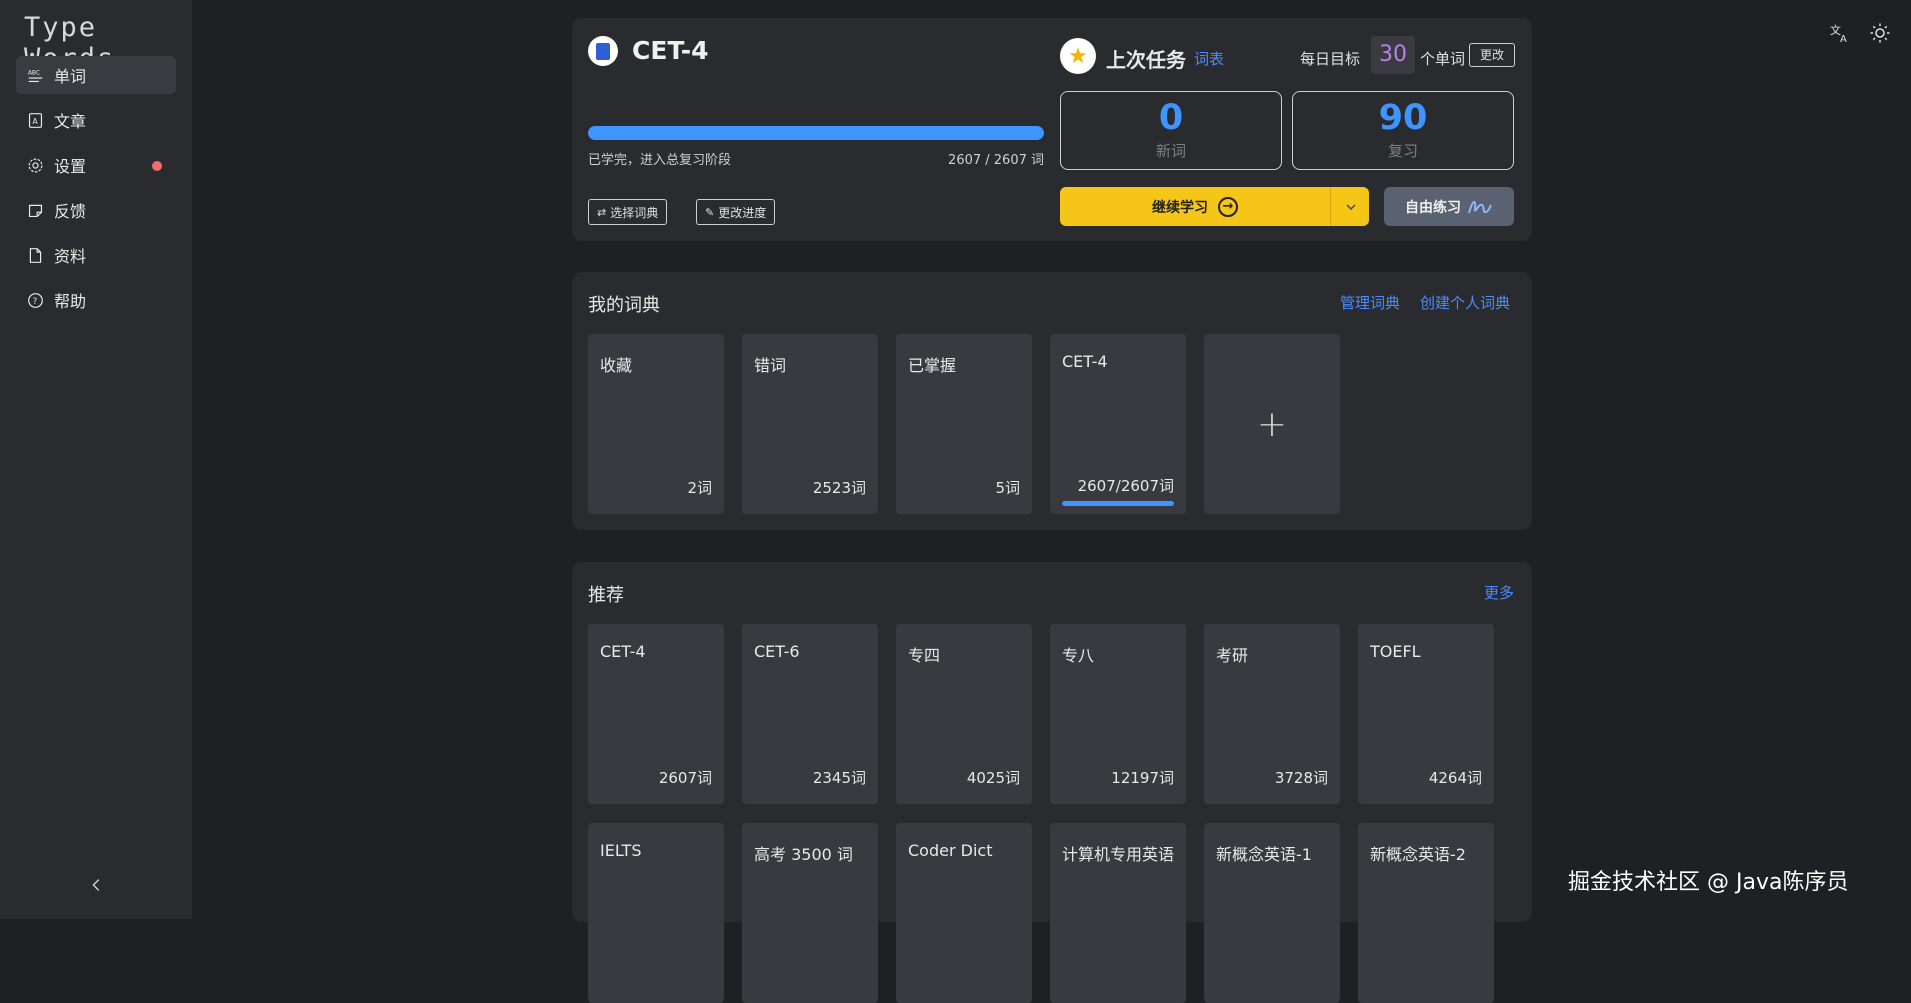 This screenshot has width=1911, height=1003. I want to click on collapse-sidebar-icon, so click(97, 885).